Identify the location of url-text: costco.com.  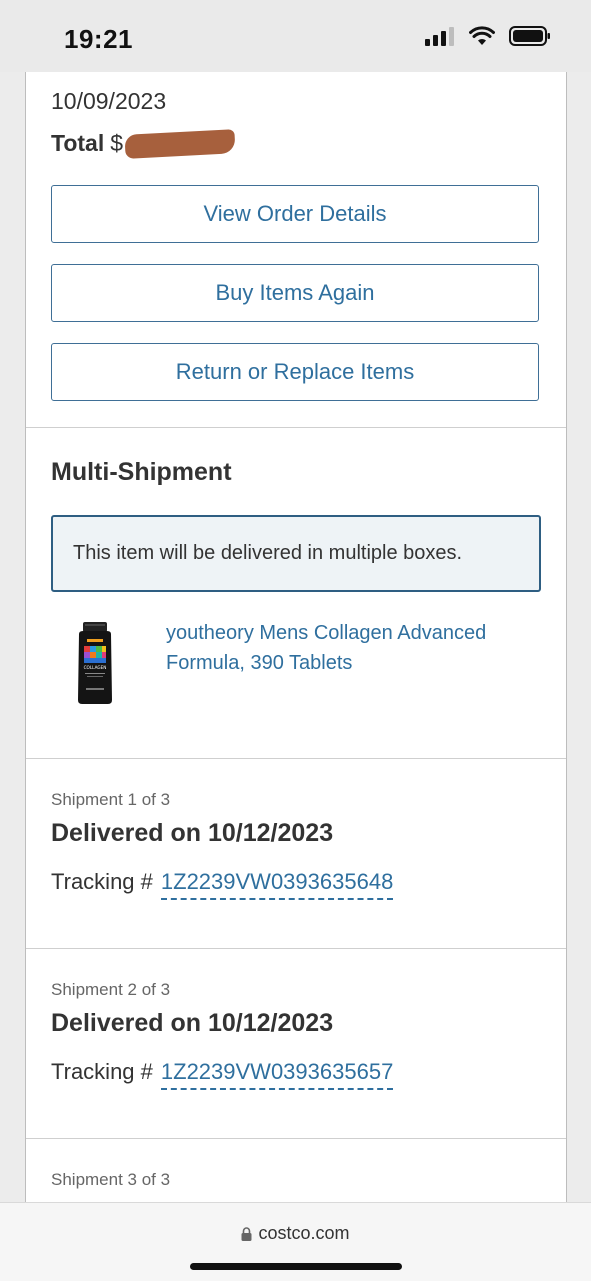
(304, 1233).